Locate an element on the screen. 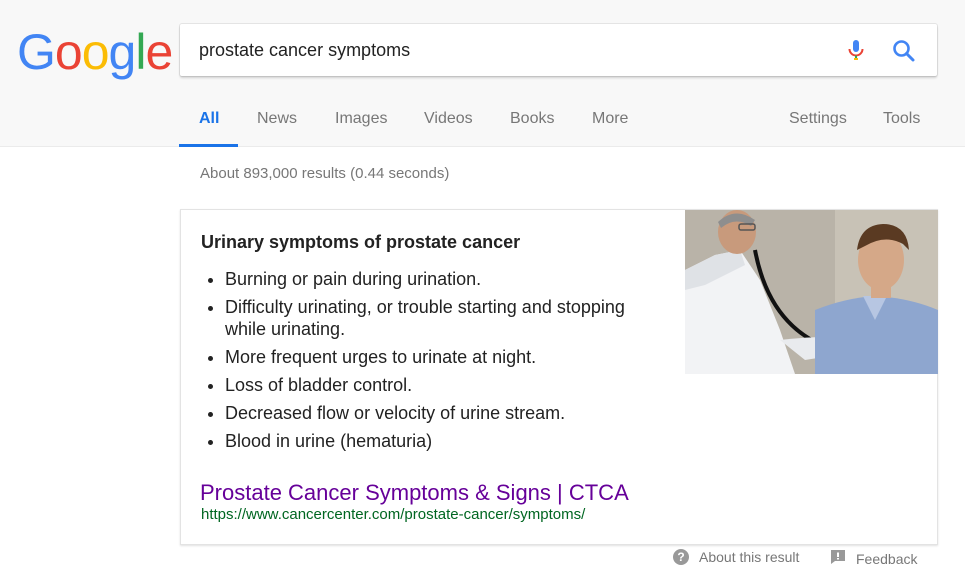 This screenshot has height=571, width=965. feedback-button: Feedback is located at coordinates (873, 558).